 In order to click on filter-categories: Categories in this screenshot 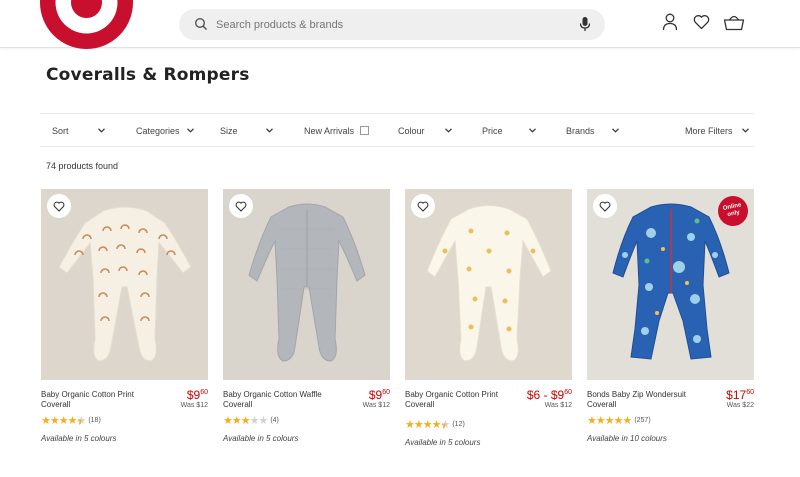, I will do `click(165, 130)`.